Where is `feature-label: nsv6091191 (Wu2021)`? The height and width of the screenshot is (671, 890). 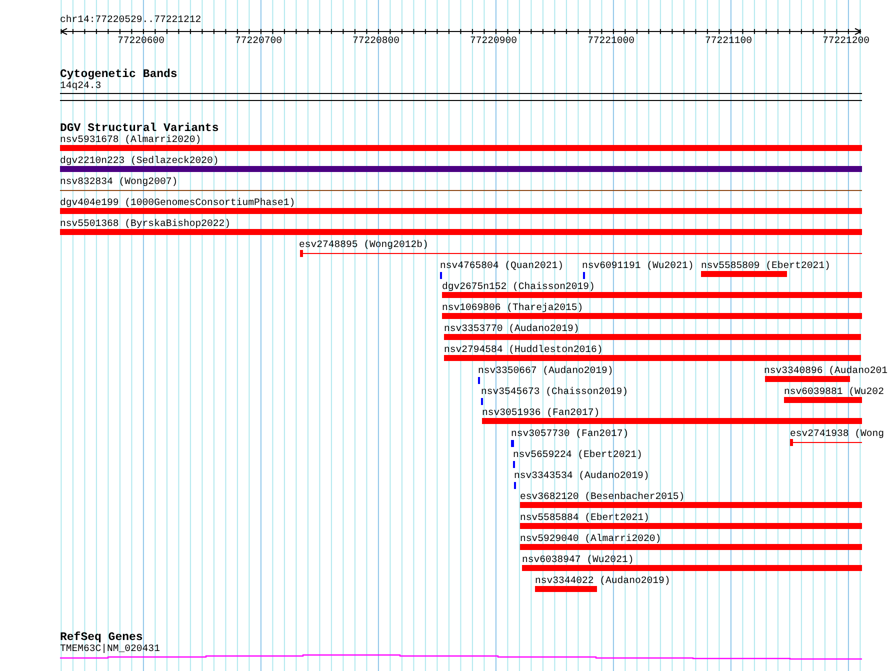
feature-label: nsv6091191 (Wu2021) is located at coordinates (638, 266).